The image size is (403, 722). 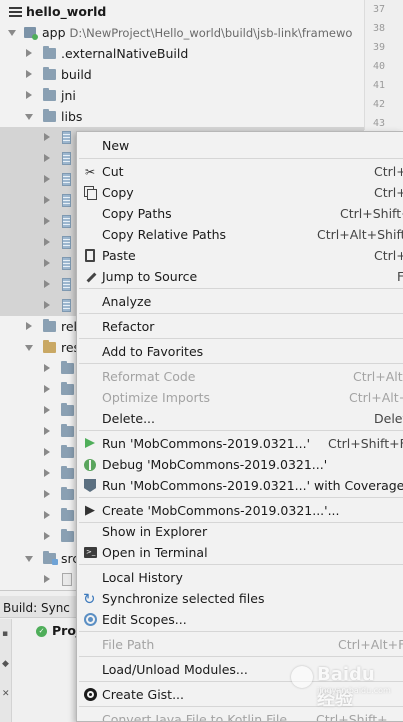 What do you see at coordinates (400, 276) in the screenshot?
I see `menu-shortcut: F` at bounding box center [400, 276].